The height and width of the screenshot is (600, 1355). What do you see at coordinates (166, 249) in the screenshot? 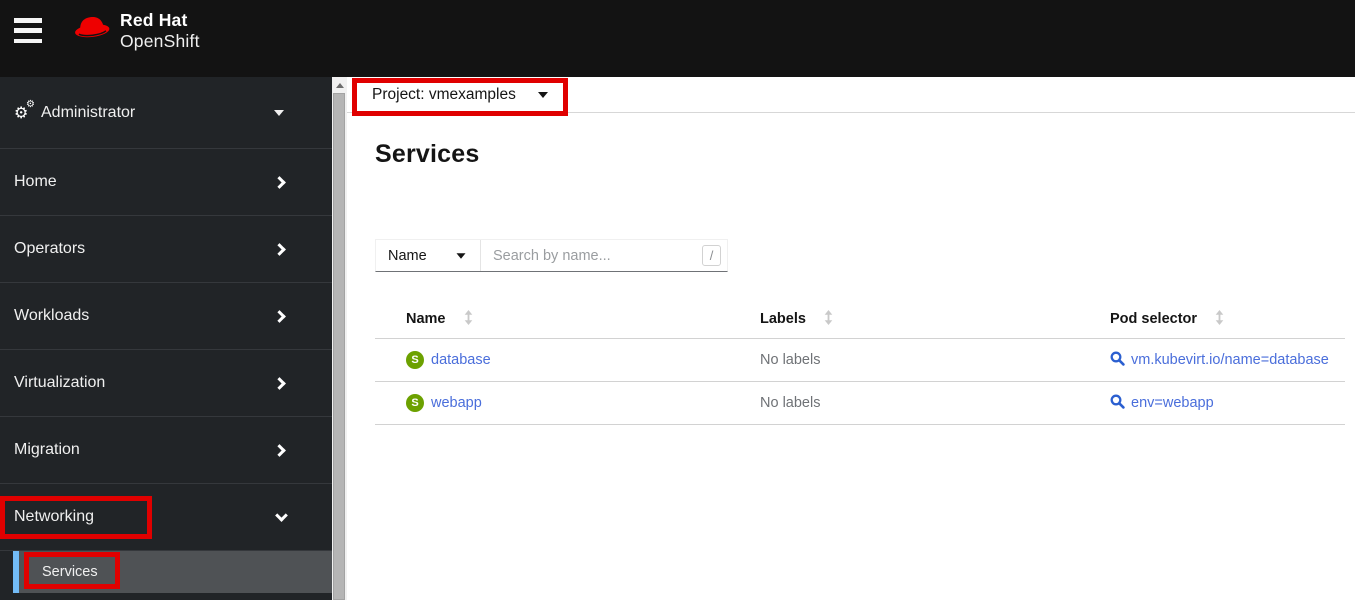
I see `sidebar-item-operators: Operators` at bounding box center [166, 249].